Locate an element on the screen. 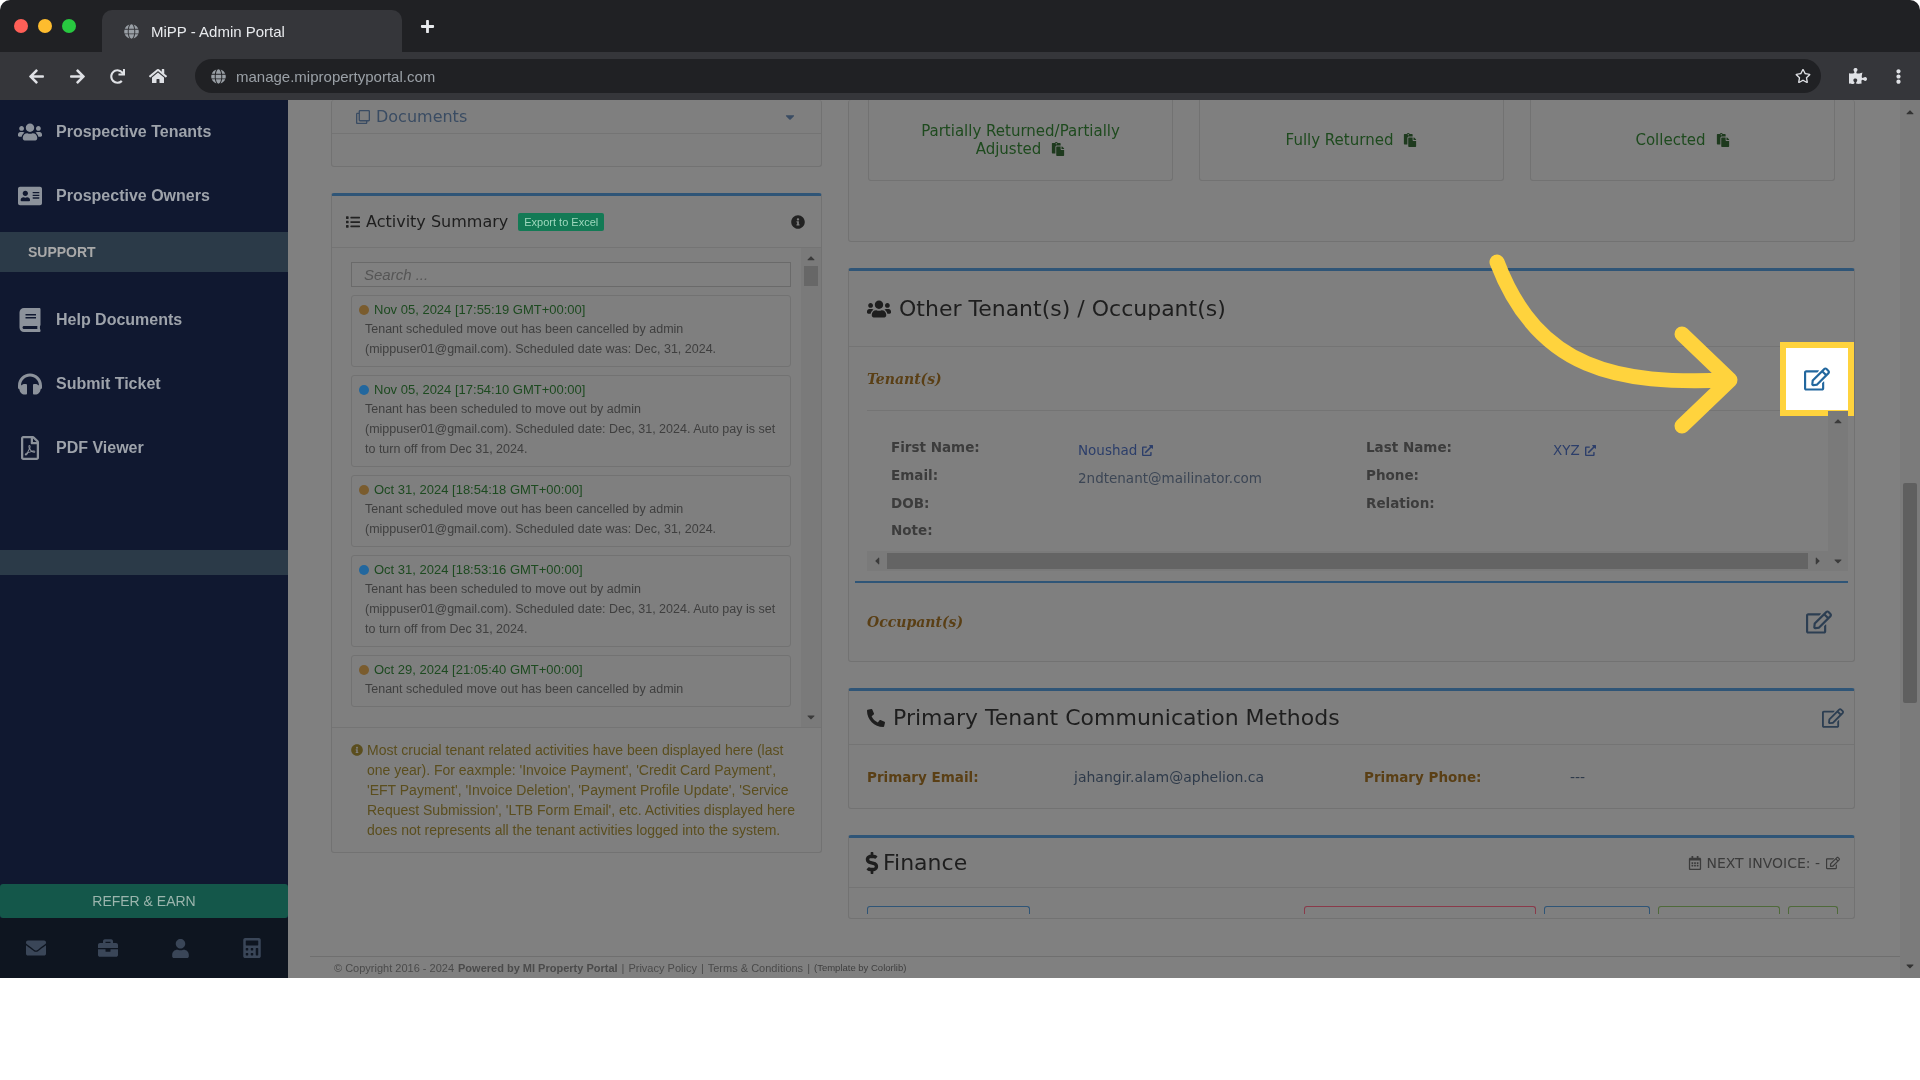 The height and width of the screenshot is (1080, 1920). panel-title: Activity Summary is located at coordinates (437, 221).